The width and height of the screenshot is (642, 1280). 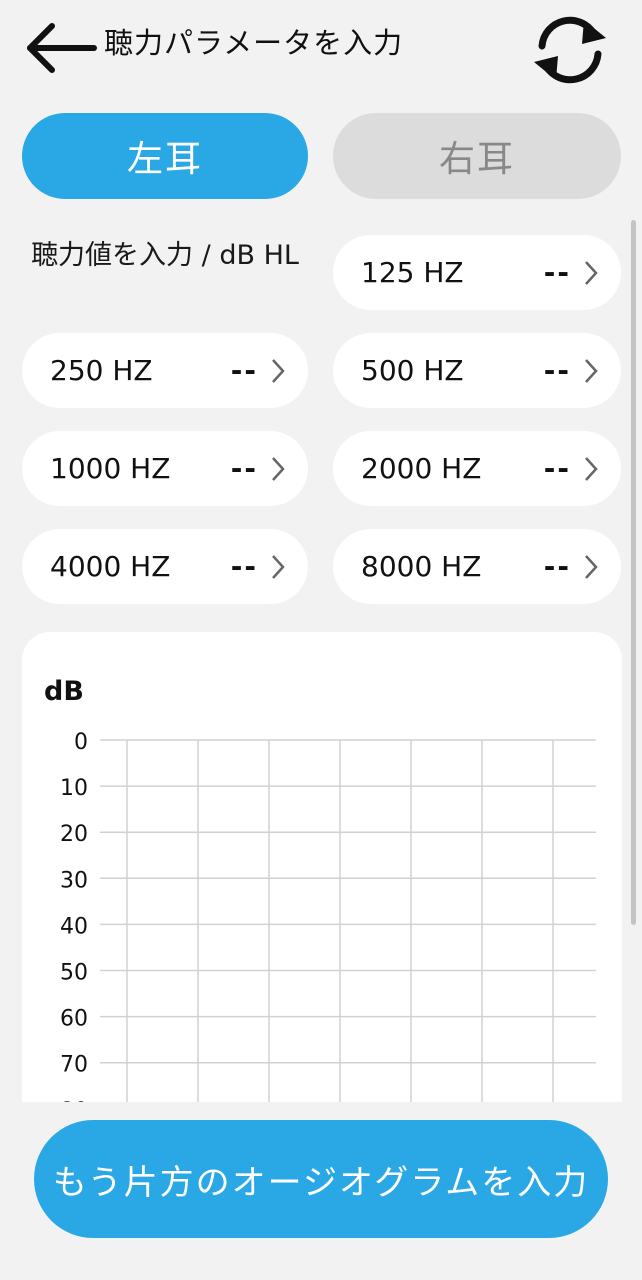 What do you see at coordinates (110, 468) in the screenshot?
I see `freq-label: 1000 HZ` at bounding box center [110, 468].